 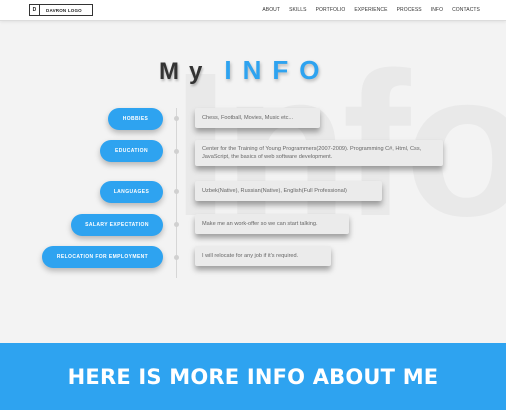 What do you see at coordinates (131, 192) in the screenshot?
I see `languages-pill: LANGUAGES` at bounding box center [131, 192].